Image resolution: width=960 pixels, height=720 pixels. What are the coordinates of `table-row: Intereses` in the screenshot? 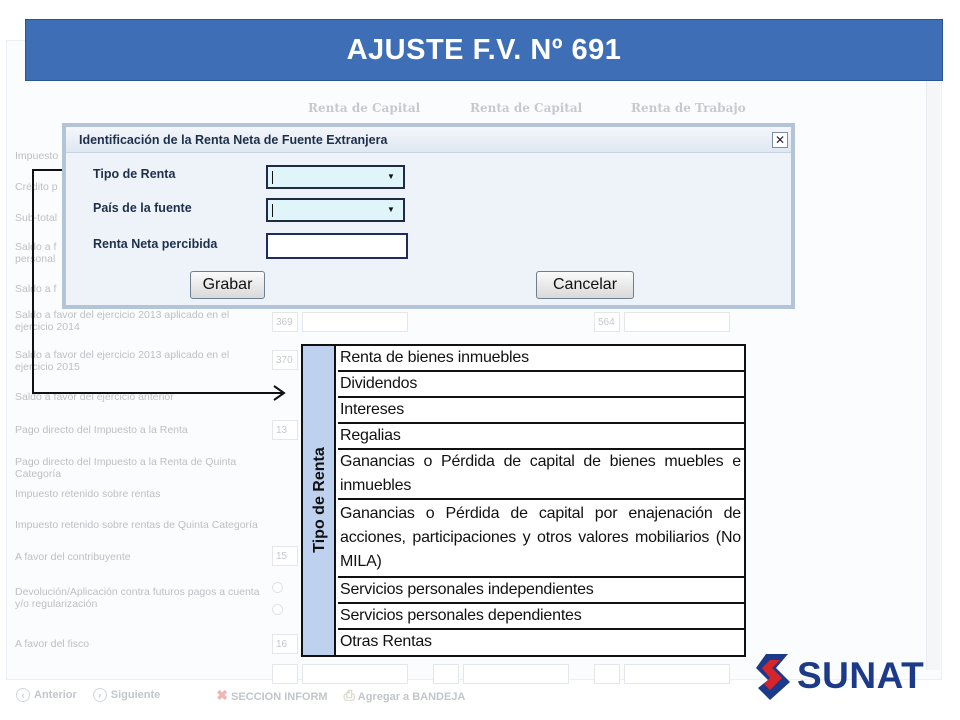 It's located at (541, 411).